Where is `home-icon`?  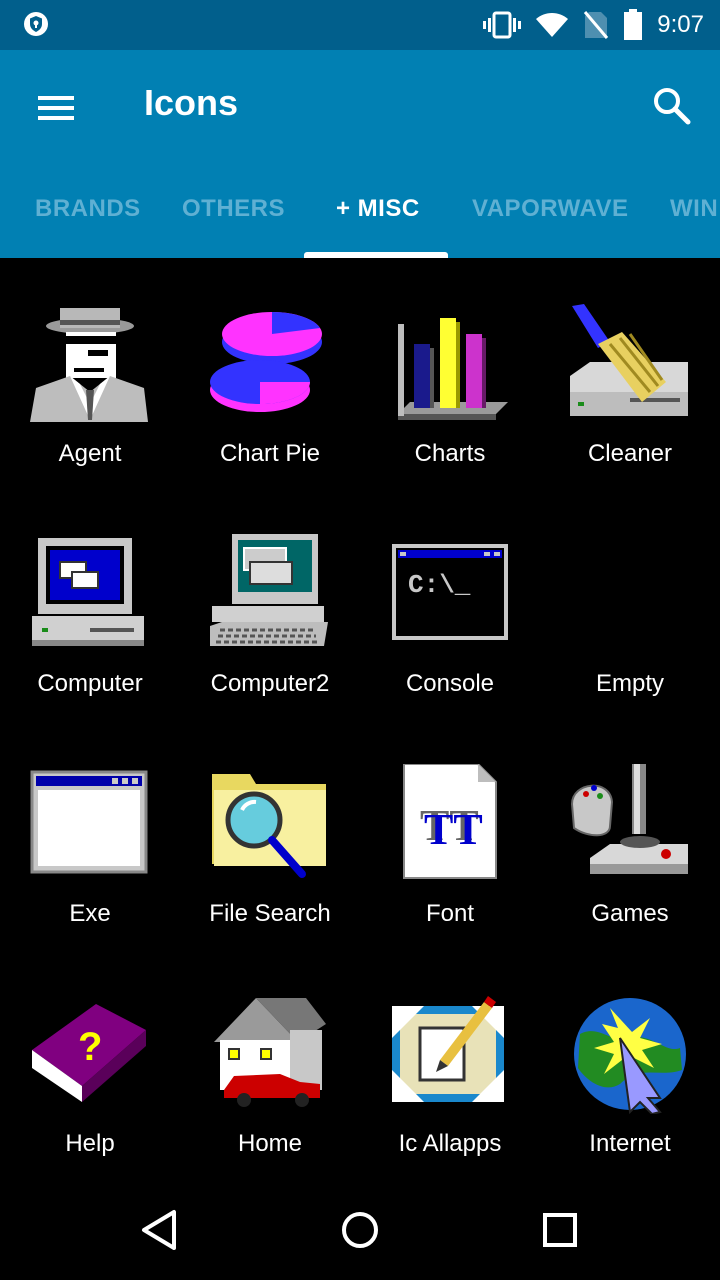
home-icon is located at coordinates (270, 1052).